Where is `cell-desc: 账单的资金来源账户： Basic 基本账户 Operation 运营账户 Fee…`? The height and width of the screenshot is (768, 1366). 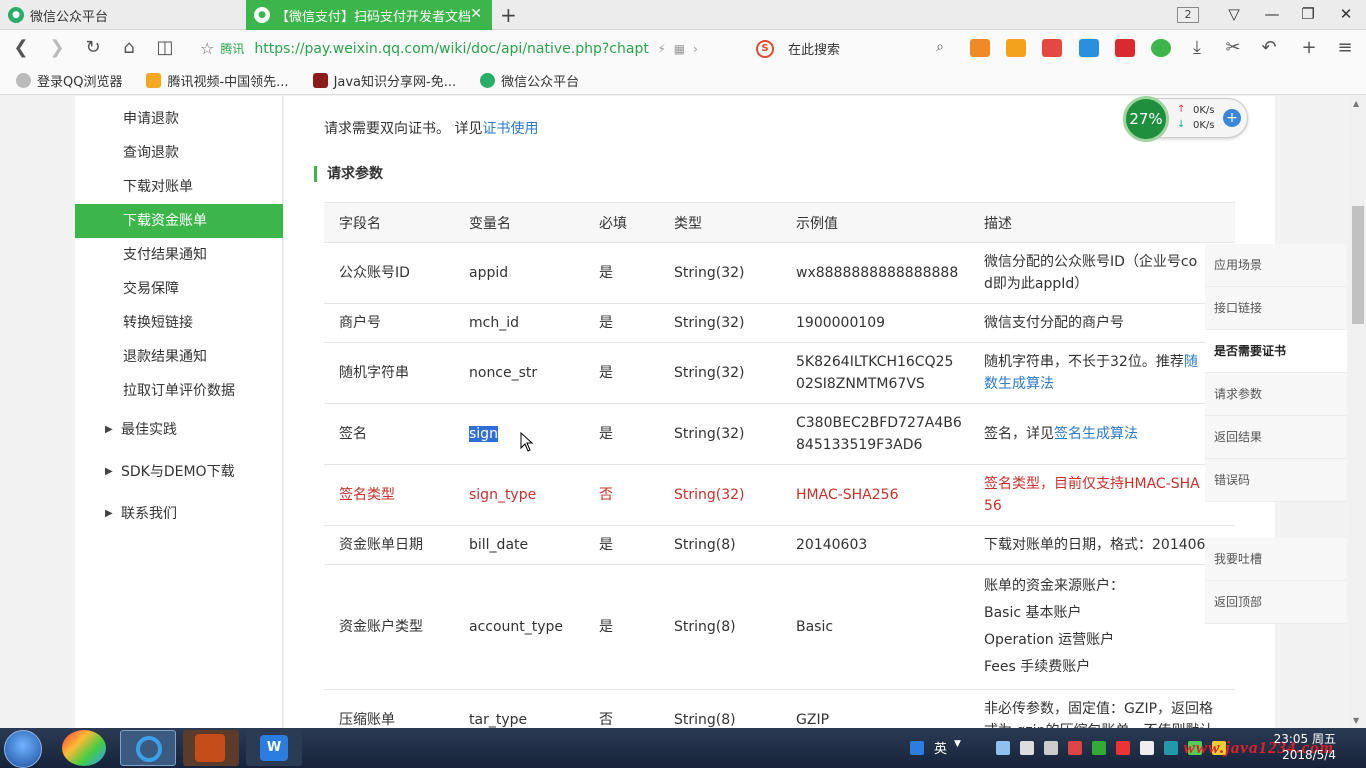 cell-desc: 账单的资金来源账户： Basic 基本账户 Operation 运营账户 Fee… is located at coordinates (1102, 627).